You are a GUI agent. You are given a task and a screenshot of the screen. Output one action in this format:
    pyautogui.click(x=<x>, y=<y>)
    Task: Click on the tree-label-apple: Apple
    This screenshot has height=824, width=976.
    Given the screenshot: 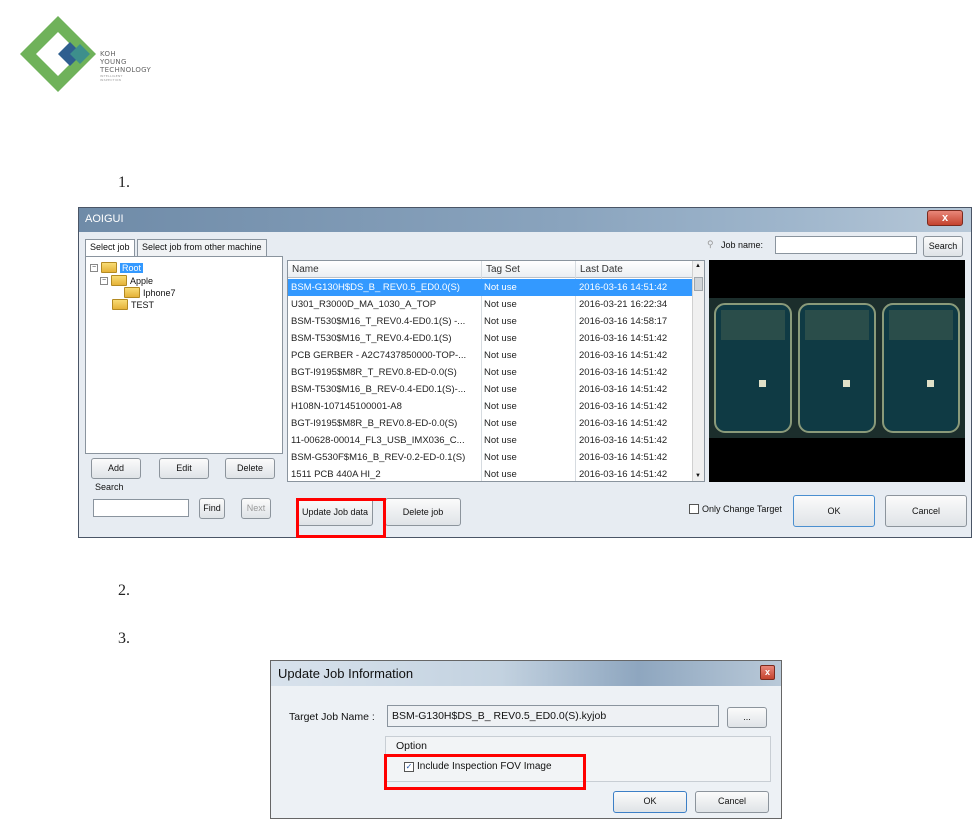 What is the action you would take?
    pyautogui.click(x=142, y=280)
    